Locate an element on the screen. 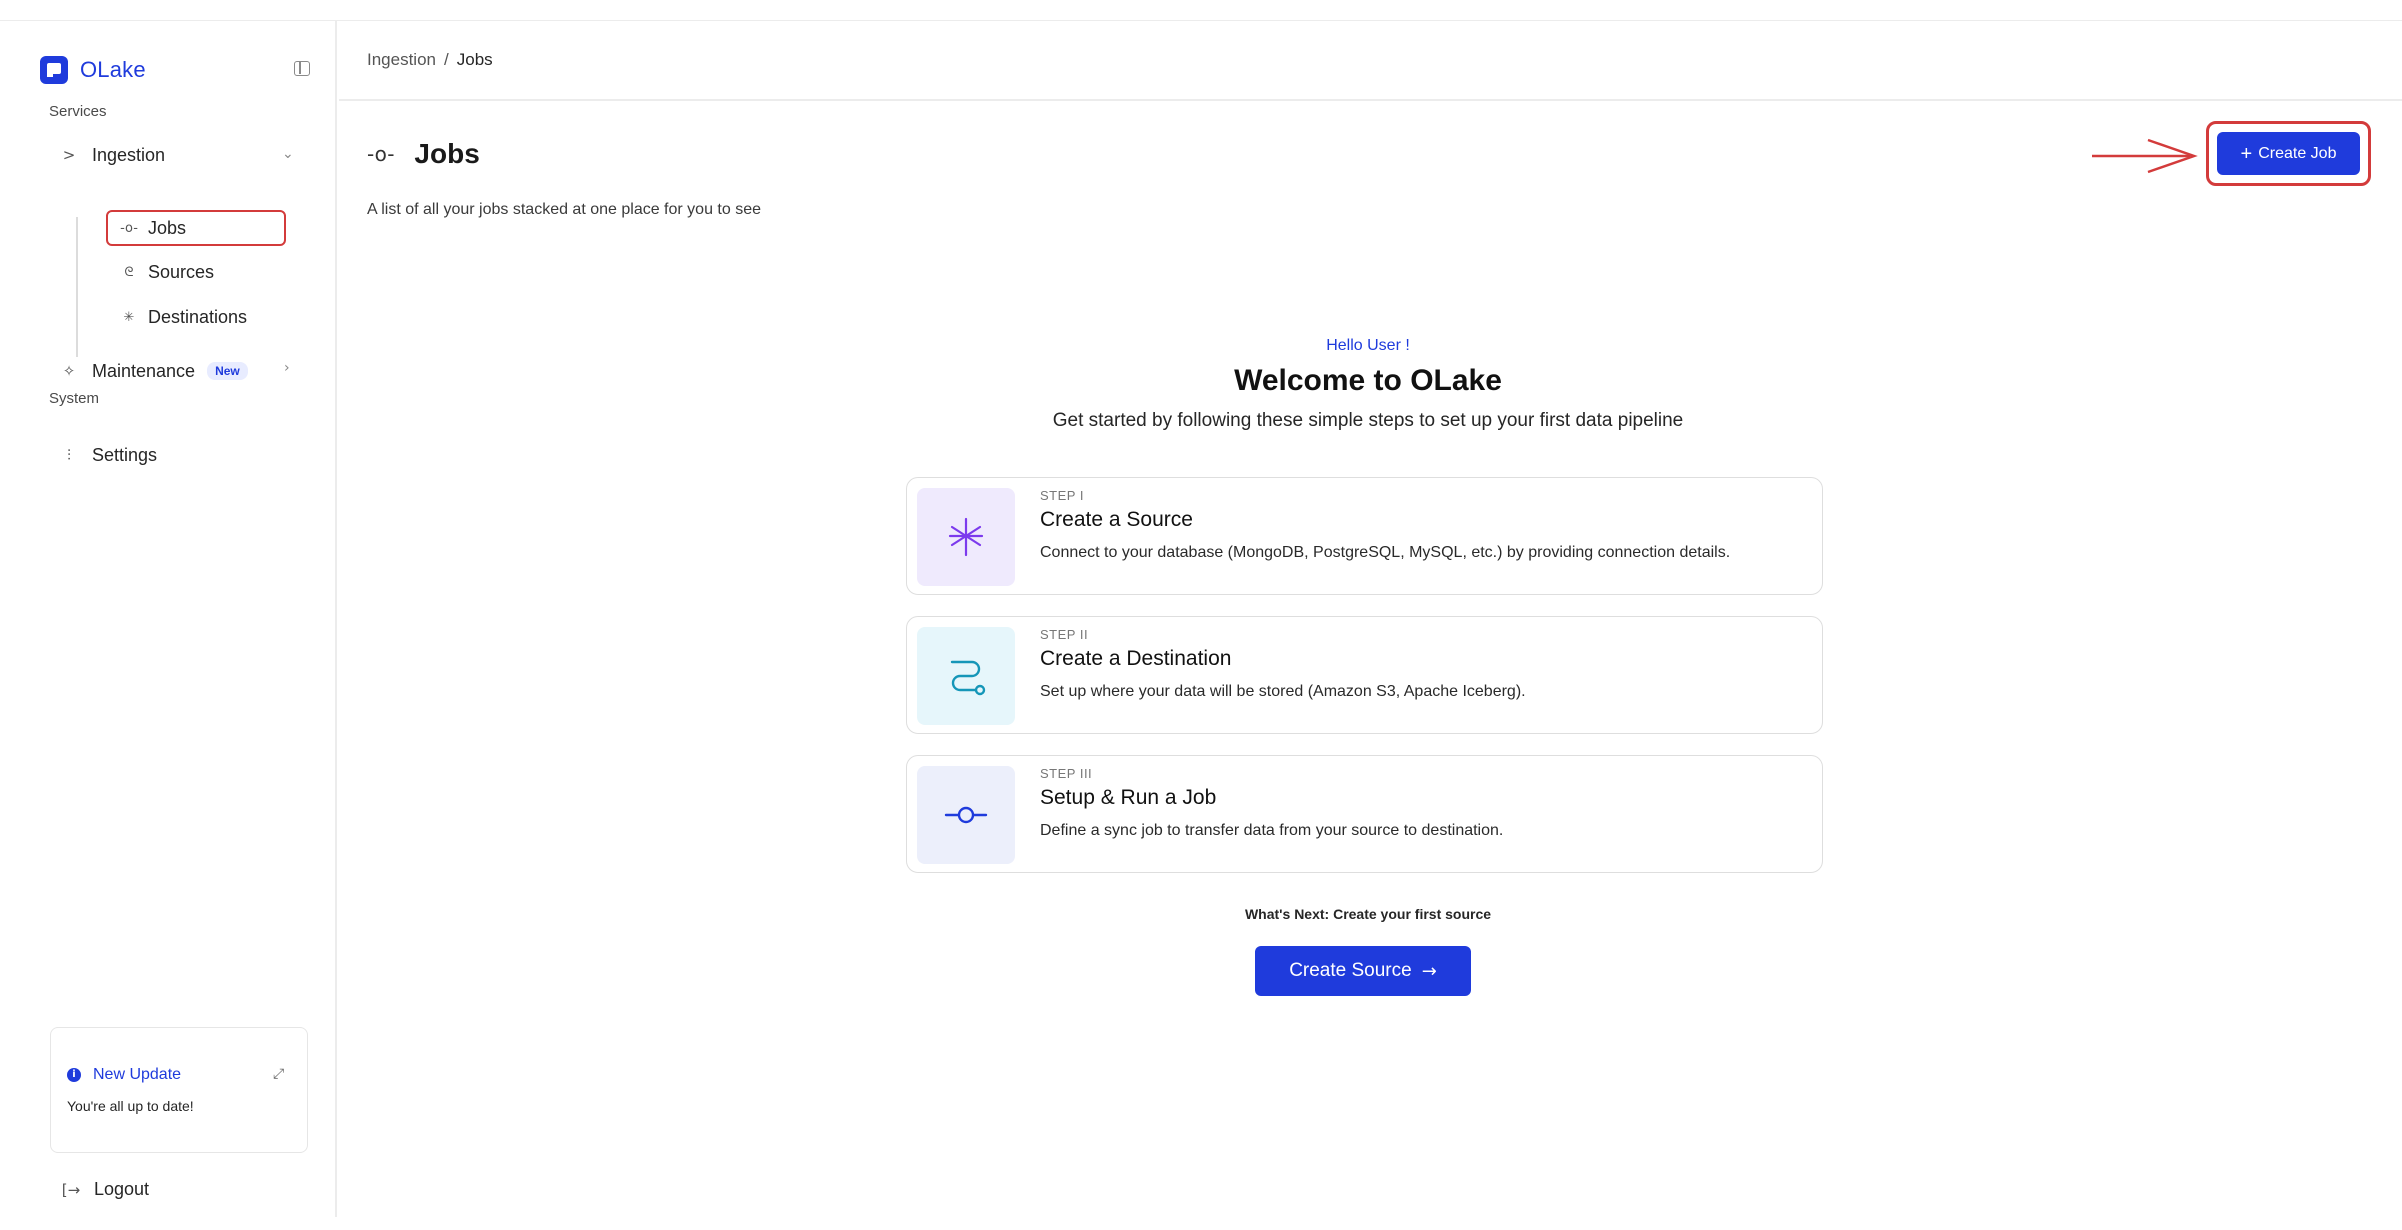 The image size is (2402, 1230). info-icon: i is located at coordinates (74, 1075).